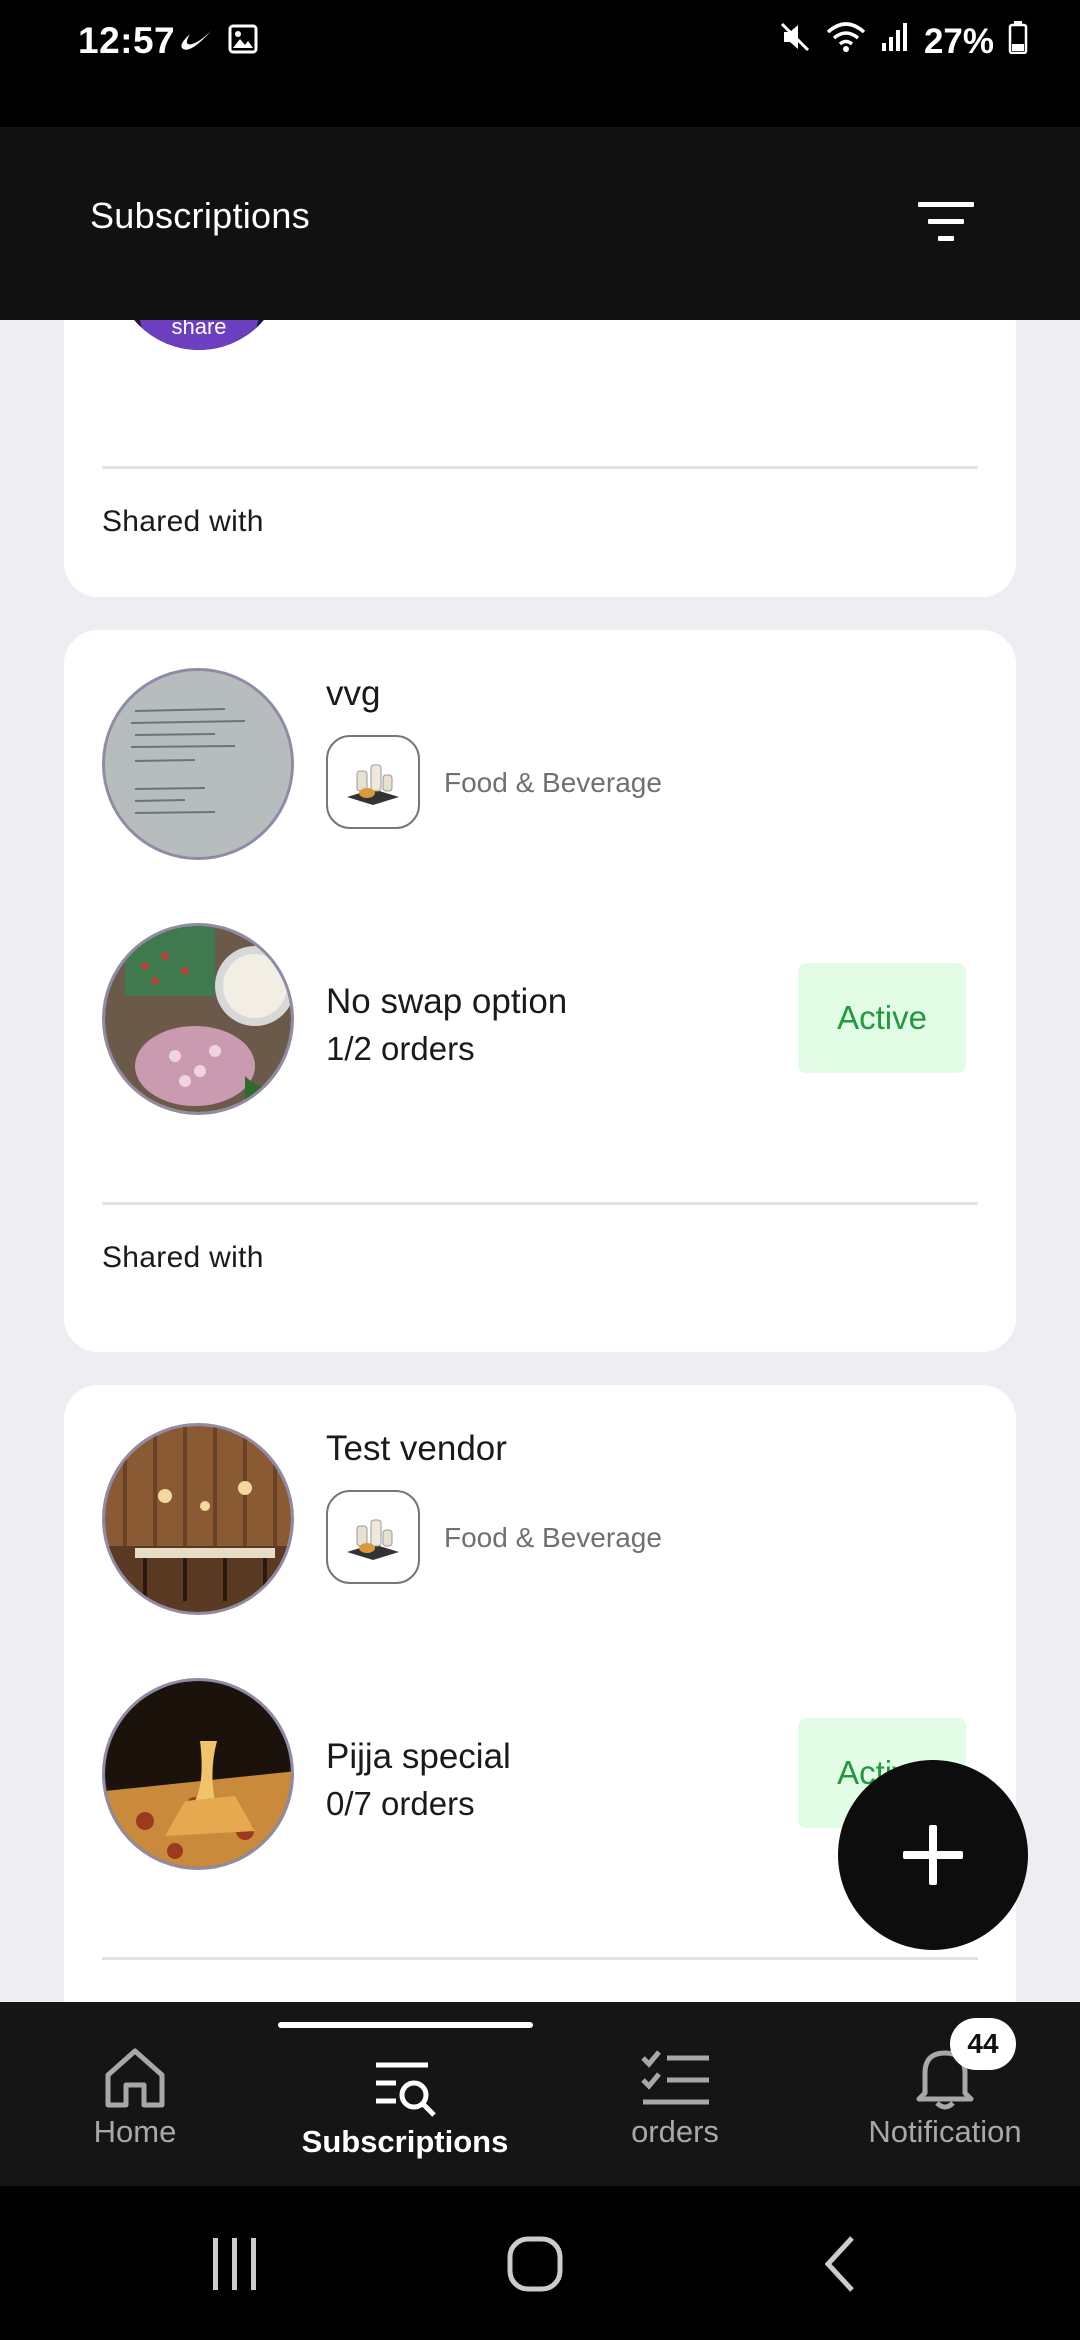 The height and width of the screenshot is (2340, 1080). I want to click on plan-name: No swap option, so click(447, 1001).